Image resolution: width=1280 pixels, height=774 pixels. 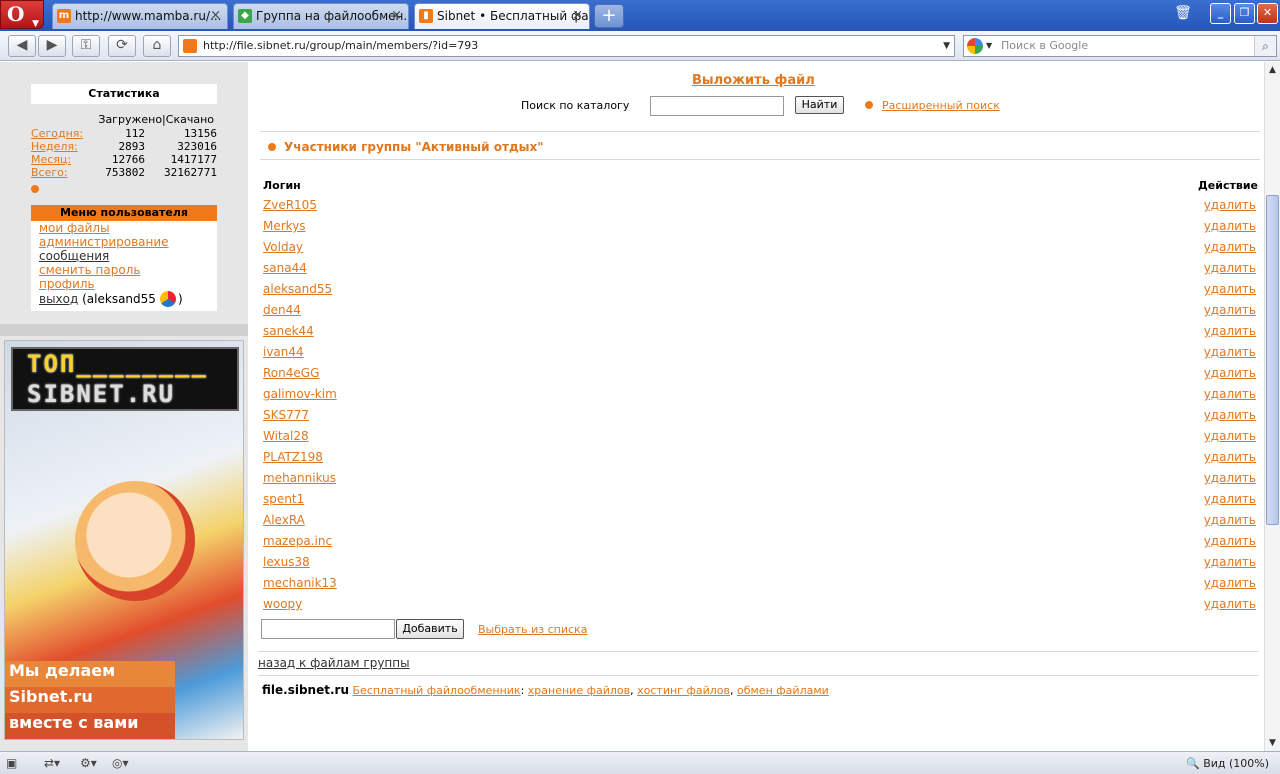 What do you see at coordinates (52, 46) in the screenshot?
I see `forward-arrow-icon: ▶` at bounding box center [52, 46].